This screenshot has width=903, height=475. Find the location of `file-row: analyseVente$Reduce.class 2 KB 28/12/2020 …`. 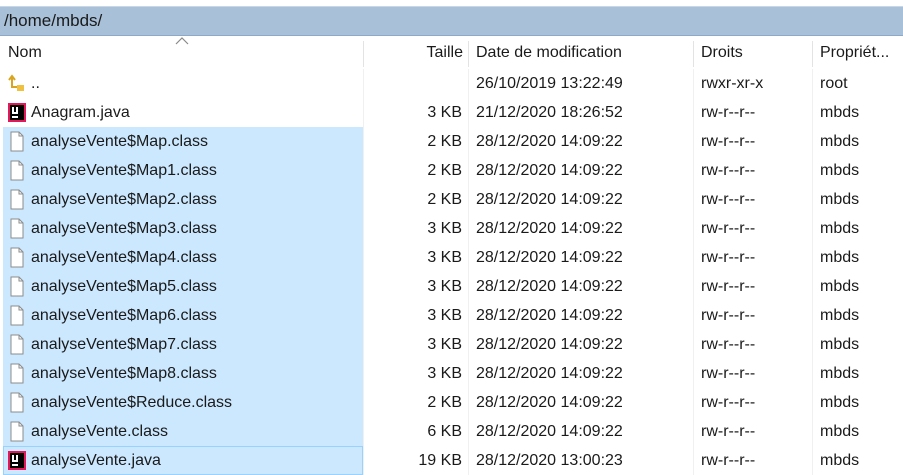

file-row: analyseVente$Reduce.class 2 KB 28/12/2020 … is located at coordinates (451, 402).